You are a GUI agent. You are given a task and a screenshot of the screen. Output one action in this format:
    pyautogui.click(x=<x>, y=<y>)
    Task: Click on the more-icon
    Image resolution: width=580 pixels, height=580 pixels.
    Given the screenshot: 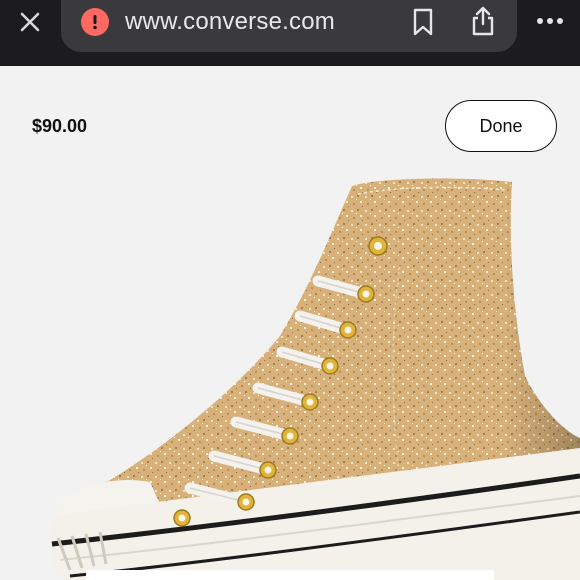 What is the action you would take?
    pyautogui.click(x=550, y=21)
    